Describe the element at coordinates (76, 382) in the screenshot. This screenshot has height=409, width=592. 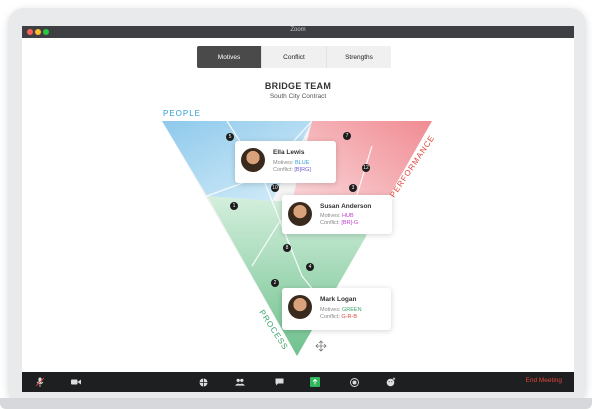
I see `video-icon` at that location.